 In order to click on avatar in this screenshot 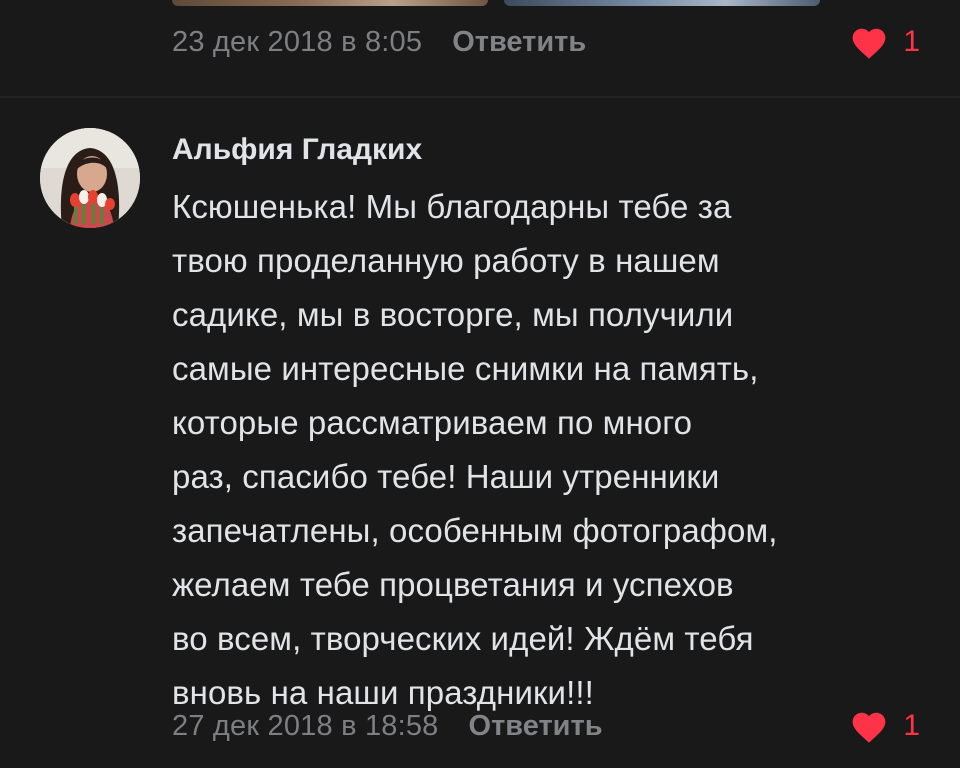, I will do `click(90, 178)`.